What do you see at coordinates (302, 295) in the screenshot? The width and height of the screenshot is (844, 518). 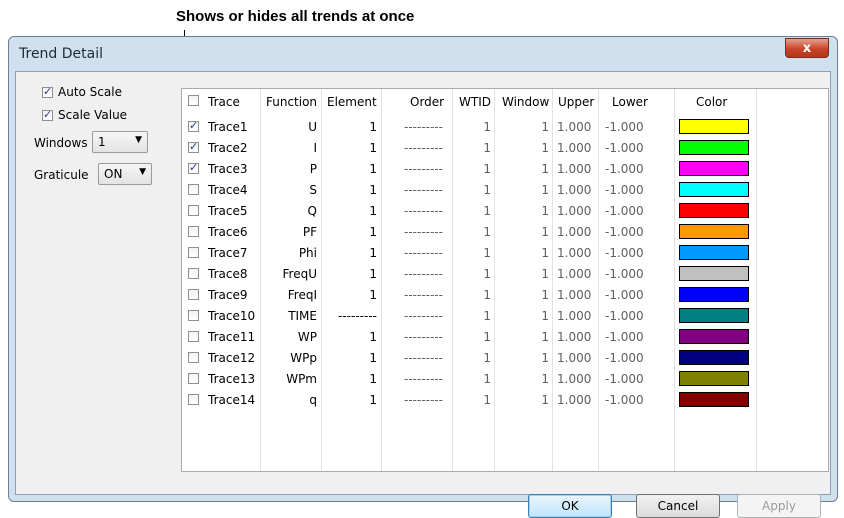 I see `function-cell: FreqI` at bounding box center [302, 295].